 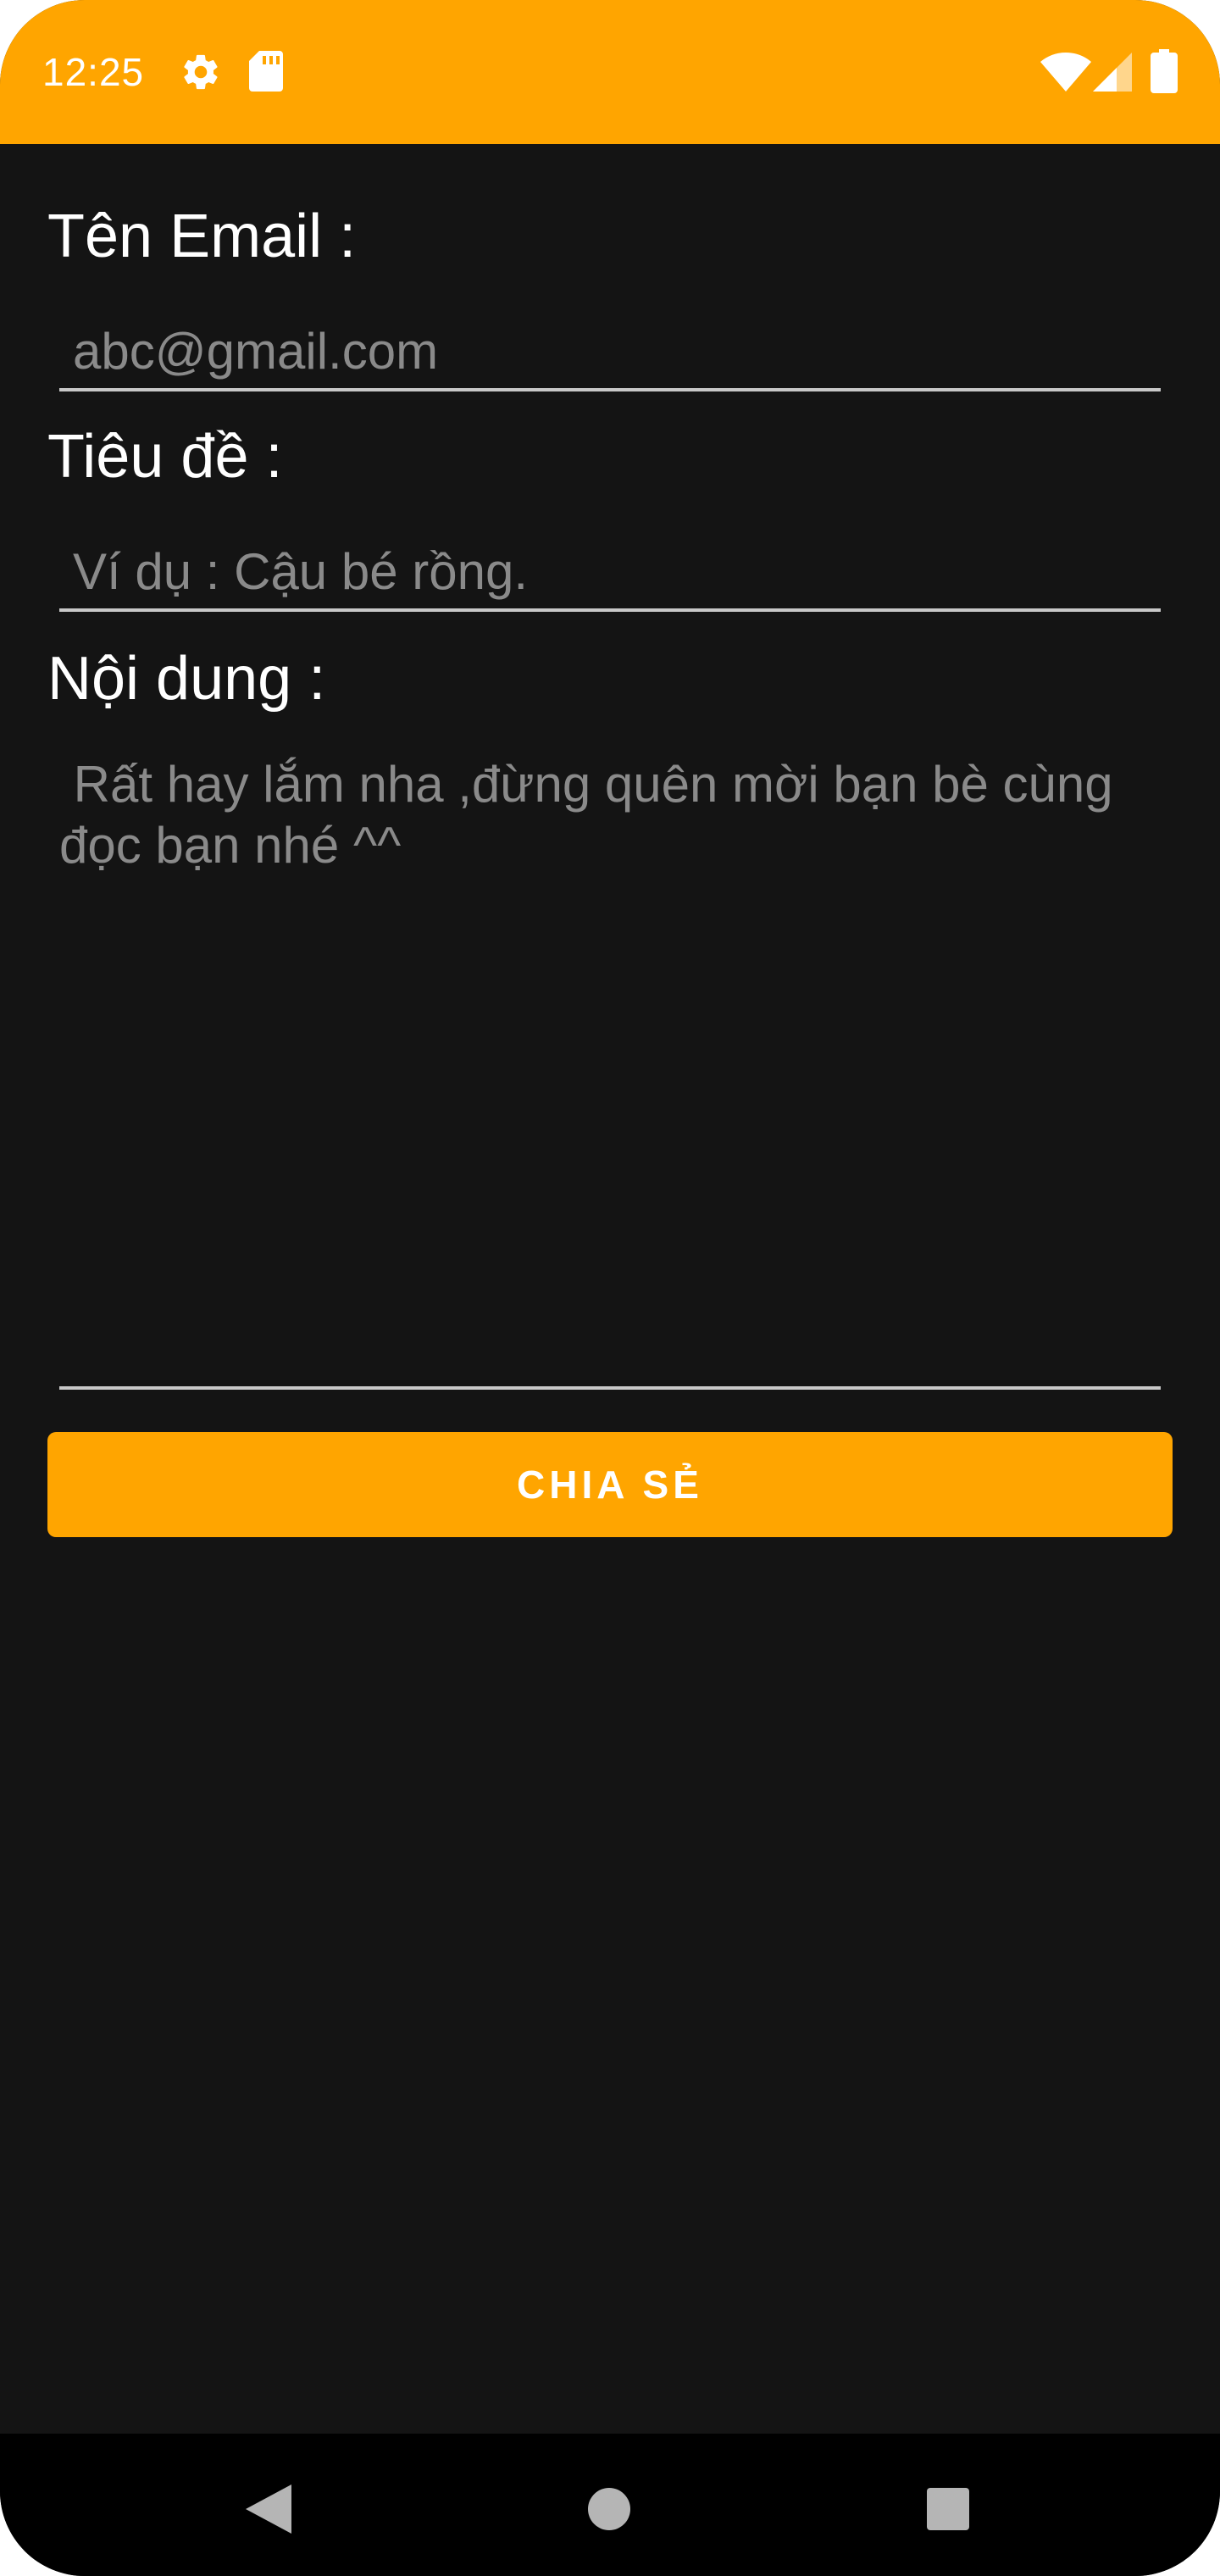 What do you see at coordinates (1112, 72) in the screenshot?
I see `signal-icon` at bounding box center [1112, 72].